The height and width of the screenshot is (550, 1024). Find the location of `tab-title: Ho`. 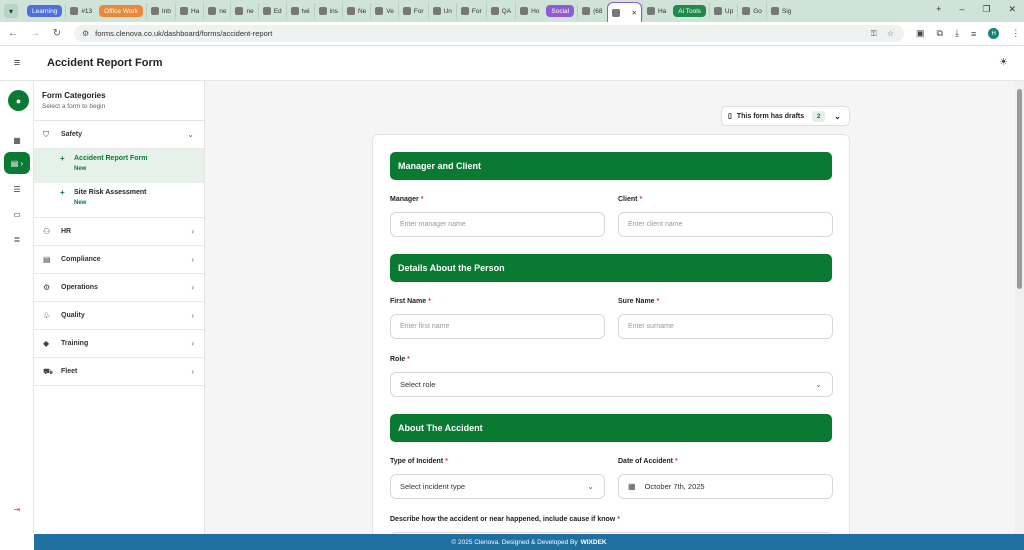

tab-title: Ho is located at coordinates (535, 11).